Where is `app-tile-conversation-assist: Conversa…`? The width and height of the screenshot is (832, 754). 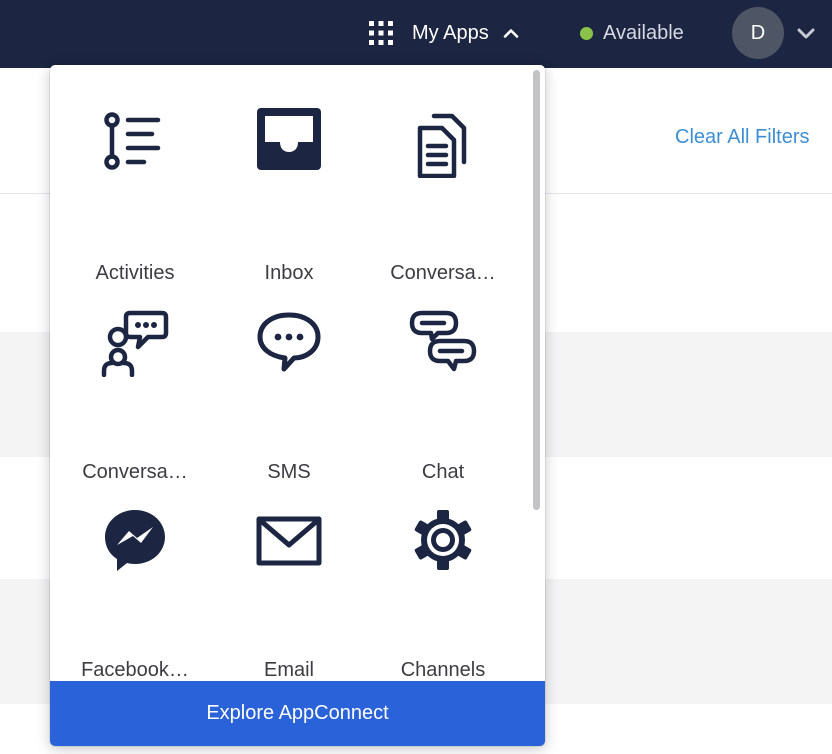
app-tile-conversation-assist: Conversa… is located at coordinates (135, 397).